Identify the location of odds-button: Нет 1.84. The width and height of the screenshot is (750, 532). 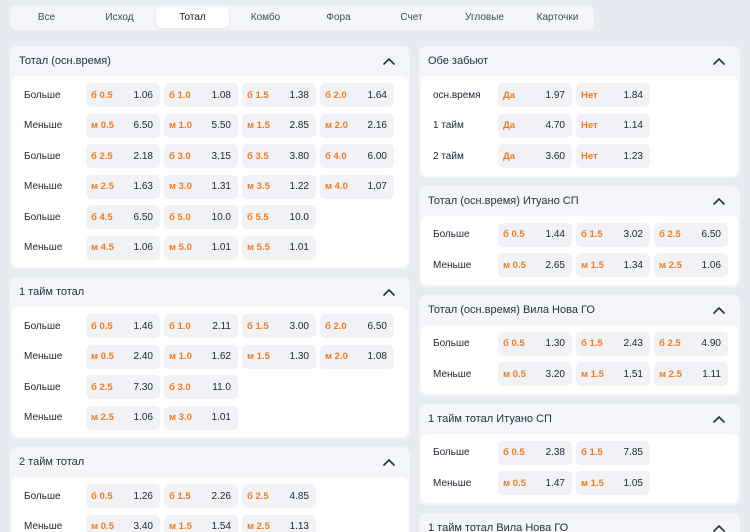
(613, 95).